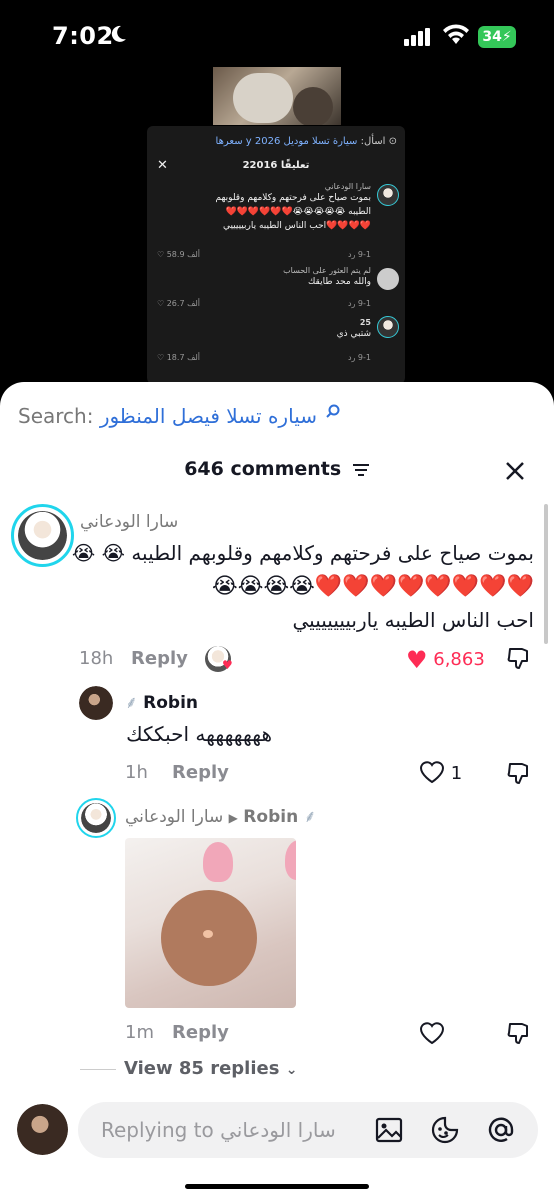 This screenshot has width=554, height=1199. I want to click on divider-line, so click(98, 1069).